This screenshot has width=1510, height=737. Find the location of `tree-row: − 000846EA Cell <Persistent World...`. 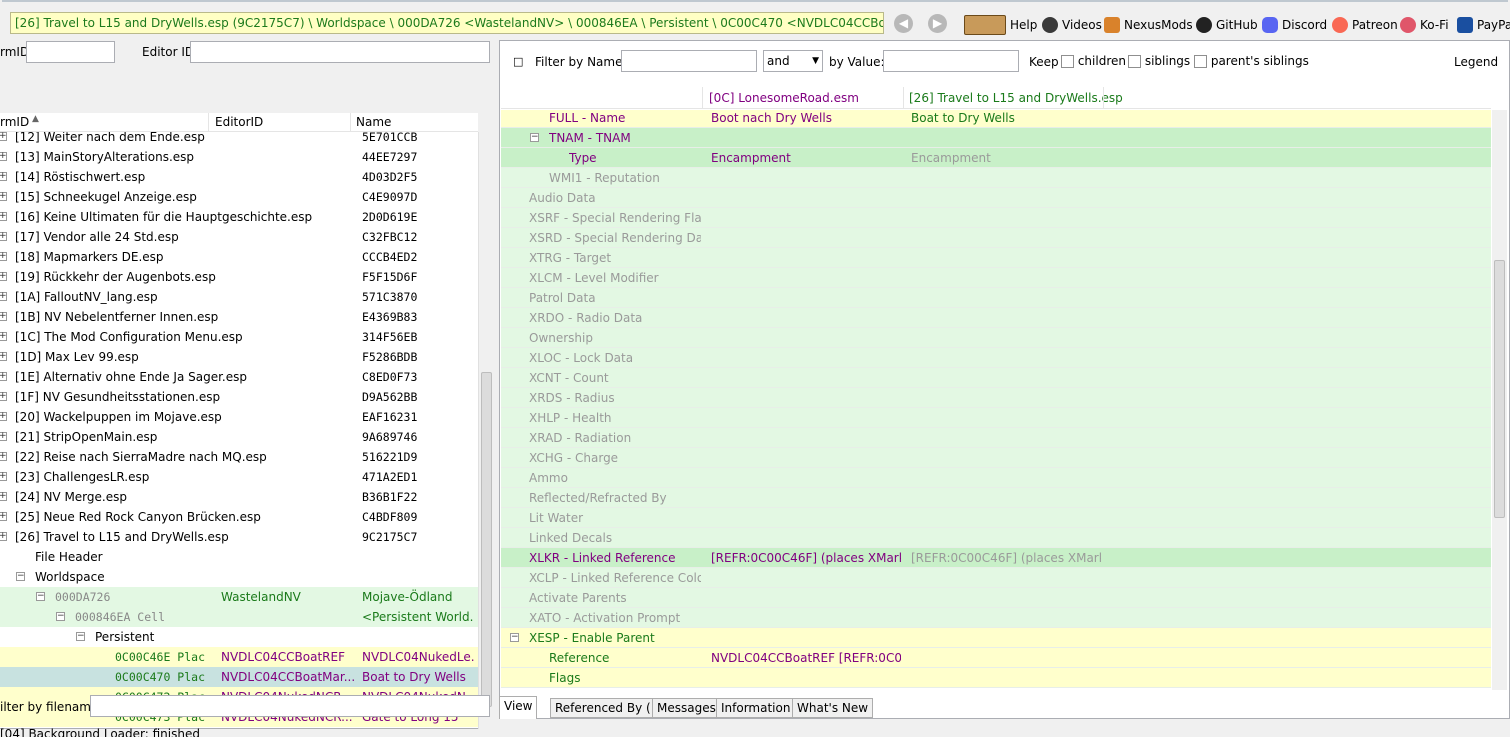

tree-row: − 000846EA Cell <Persistent World... is located at coordinates (239, 617).